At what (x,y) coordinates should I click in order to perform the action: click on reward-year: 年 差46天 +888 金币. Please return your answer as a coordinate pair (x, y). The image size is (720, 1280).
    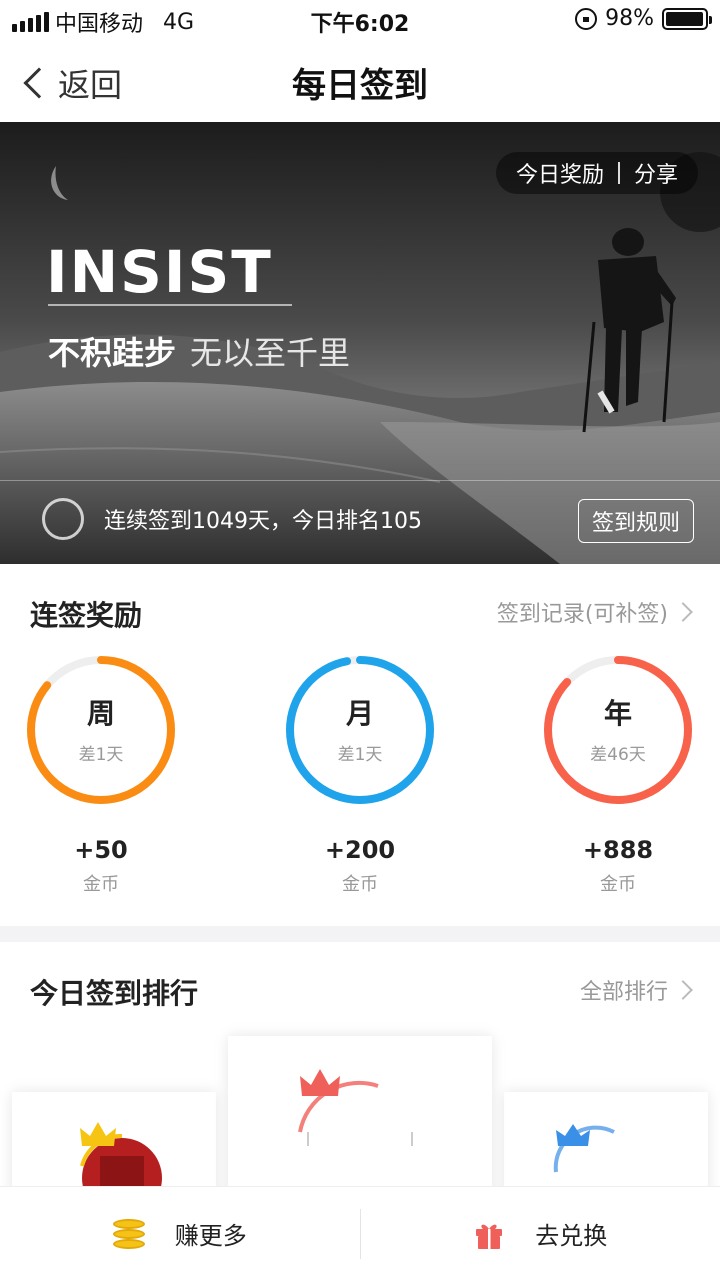
    Looking at the image, I should click on (618, 775).